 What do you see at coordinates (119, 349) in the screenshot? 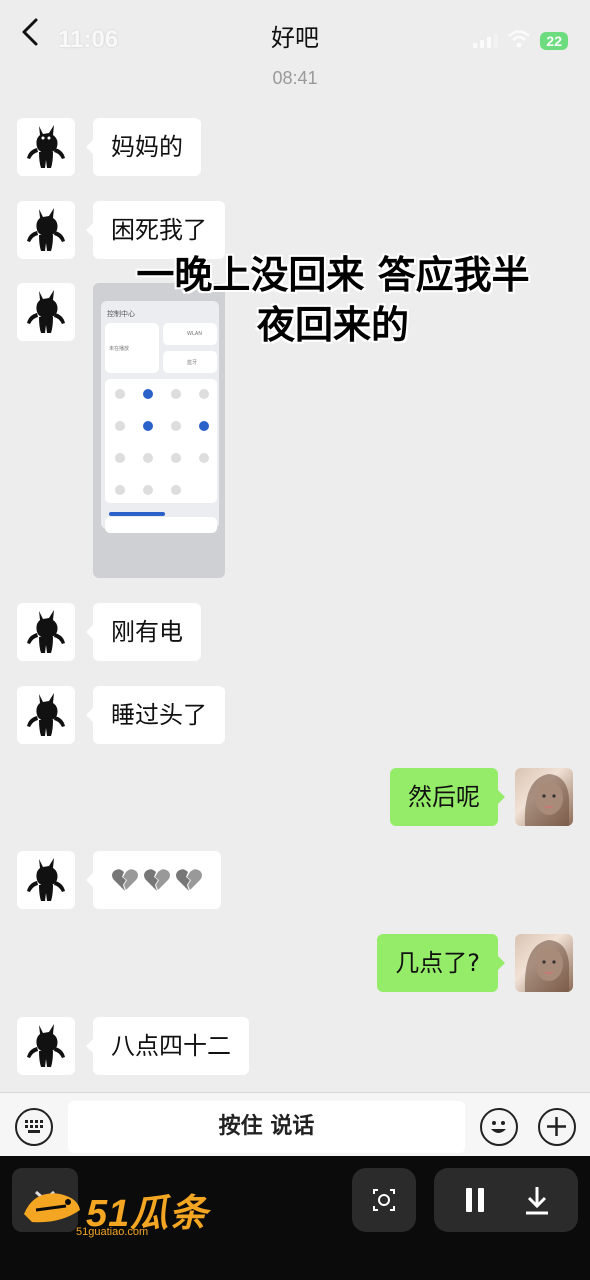
I see `media-tile-label: 未在播放` at bounding box center [119, 349].